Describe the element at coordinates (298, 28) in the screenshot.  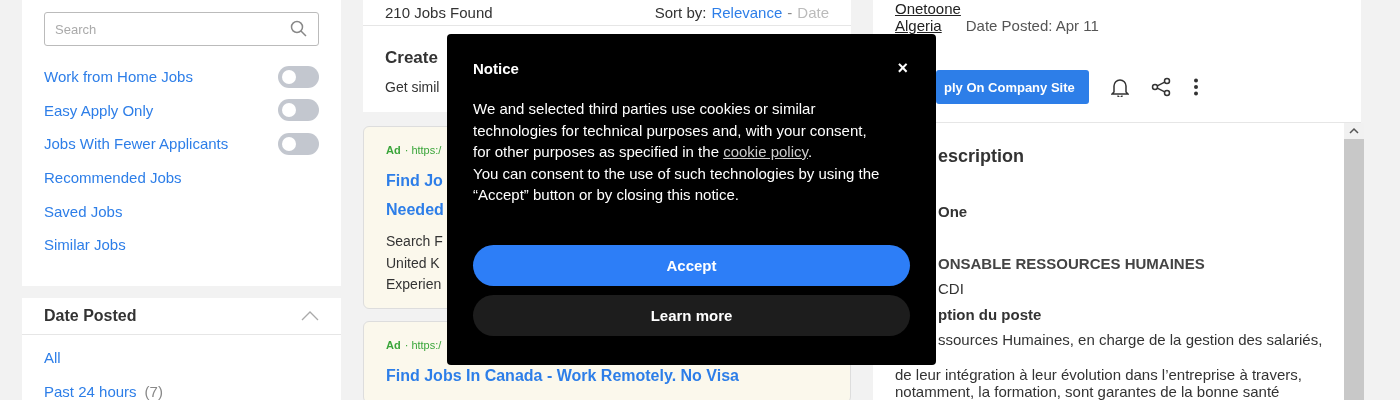
I see `search-icon` at that location.